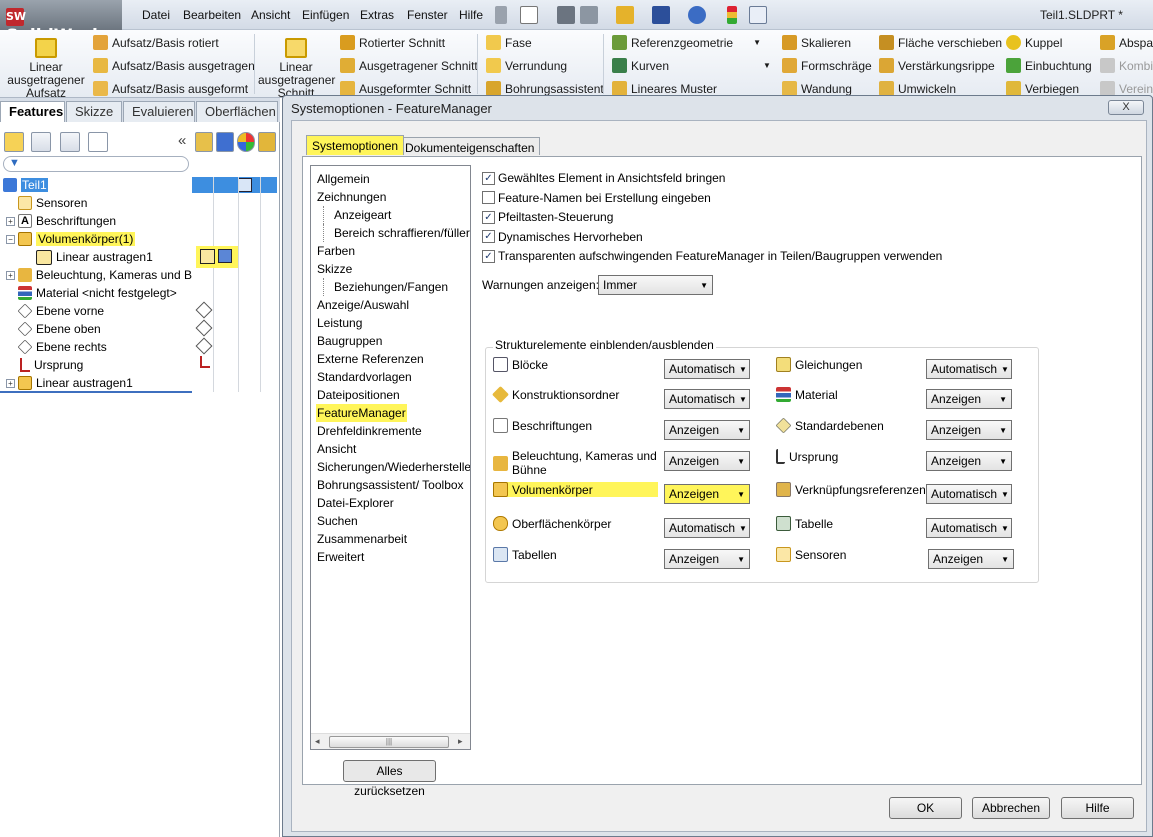 This screenshot has width=1153, height=837. Describe the element at coordinates (940, 42) in the screenshot. I see `move-face-button: Fläche verschieben` at that location.